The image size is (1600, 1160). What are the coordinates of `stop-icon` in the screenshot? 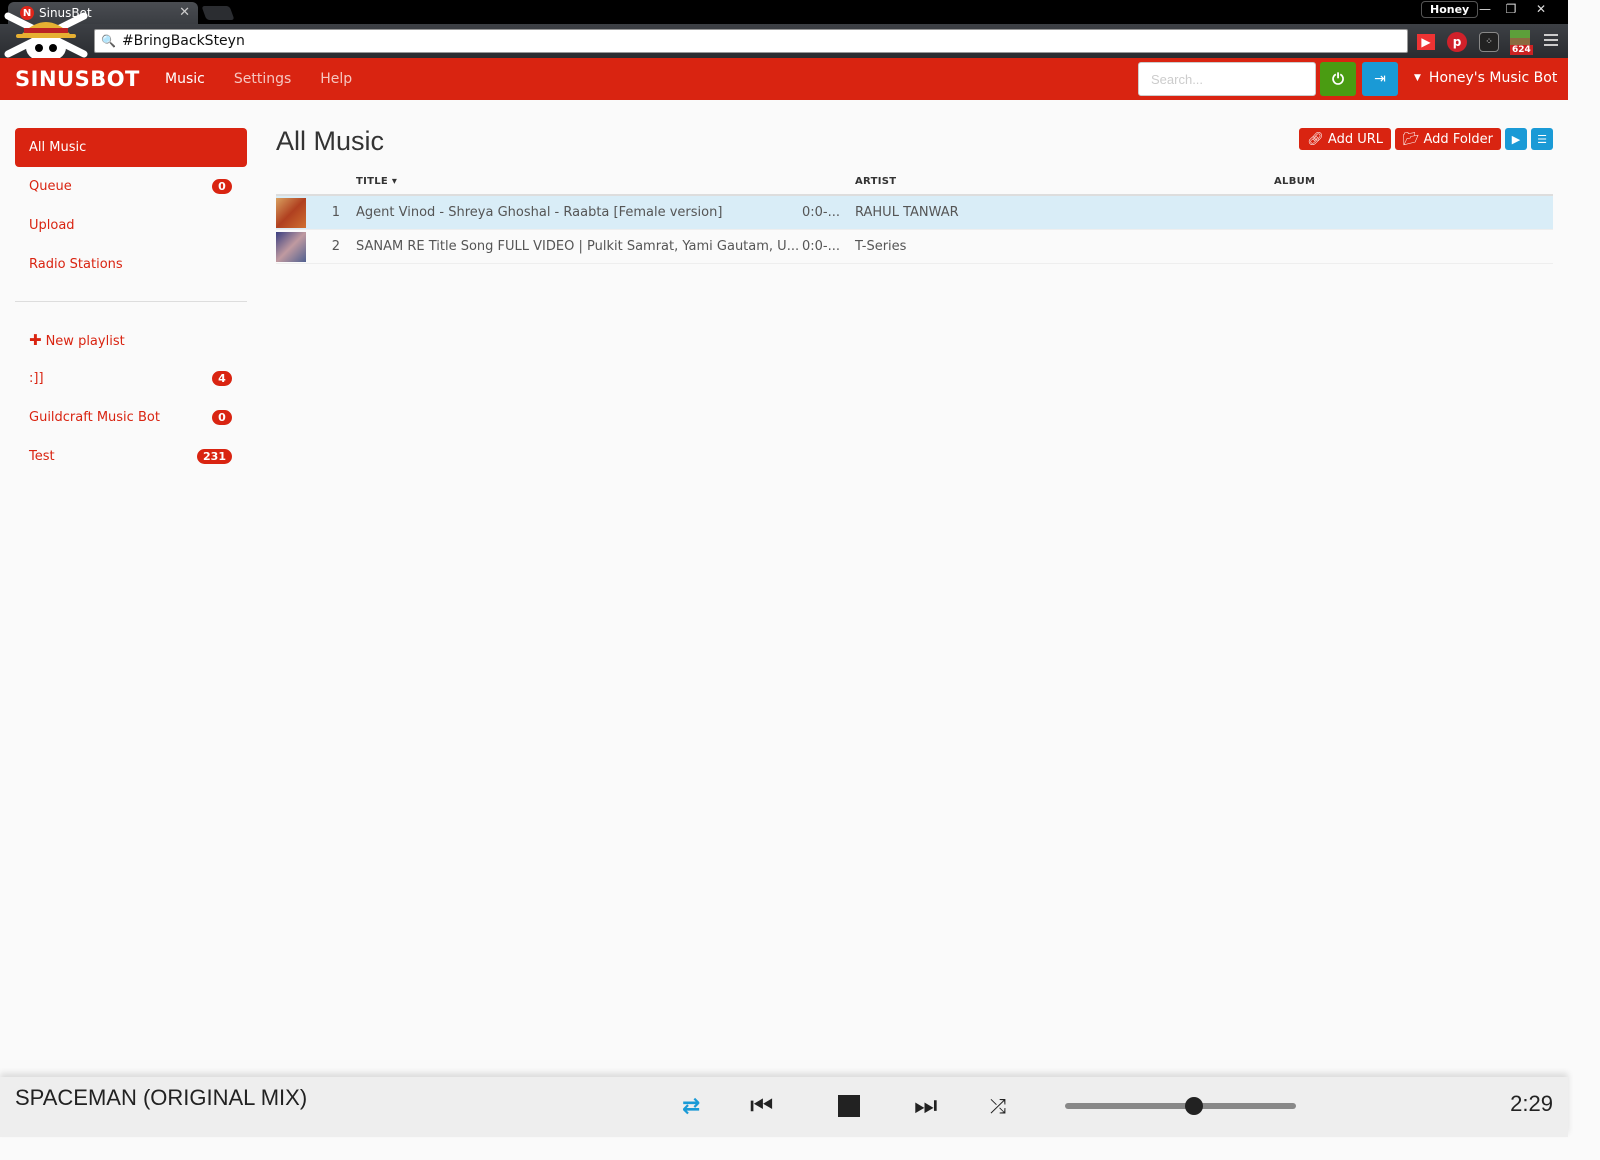 It's located at (849, 1106).